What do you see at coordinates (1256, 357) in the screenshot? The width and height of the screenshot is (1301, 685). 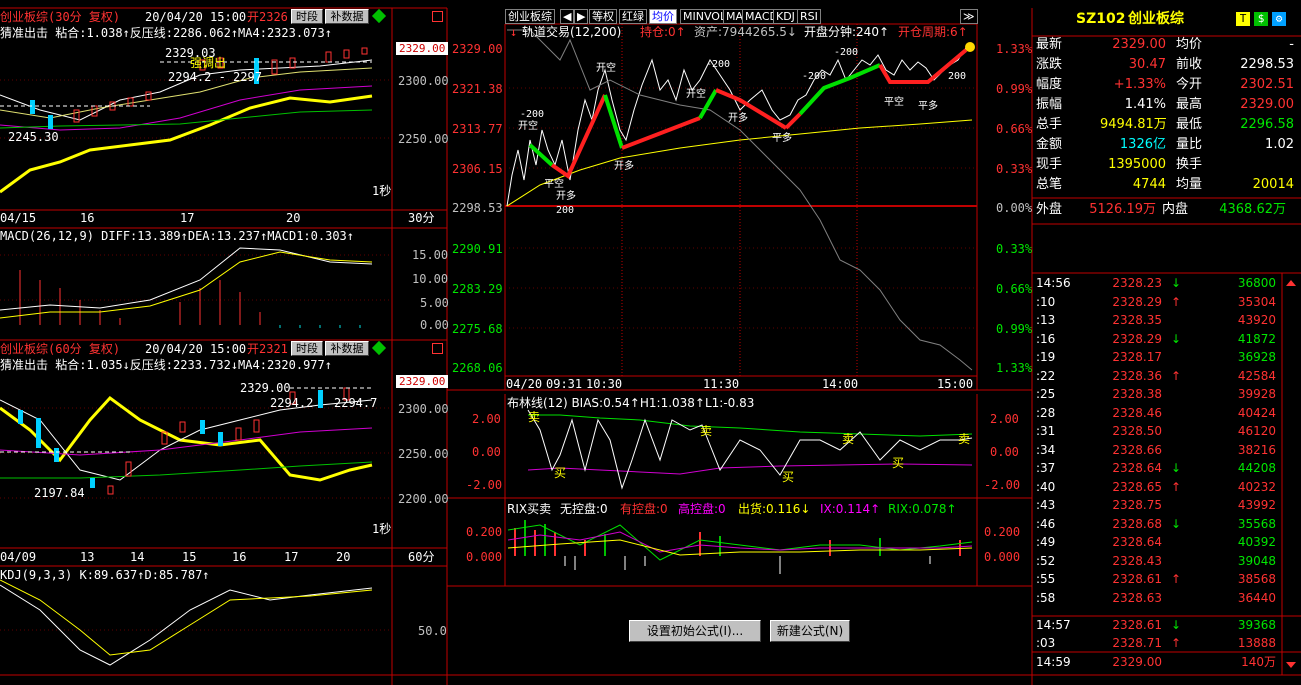 I see `tick-volume: 36928` at bounding box center [1256, 357].